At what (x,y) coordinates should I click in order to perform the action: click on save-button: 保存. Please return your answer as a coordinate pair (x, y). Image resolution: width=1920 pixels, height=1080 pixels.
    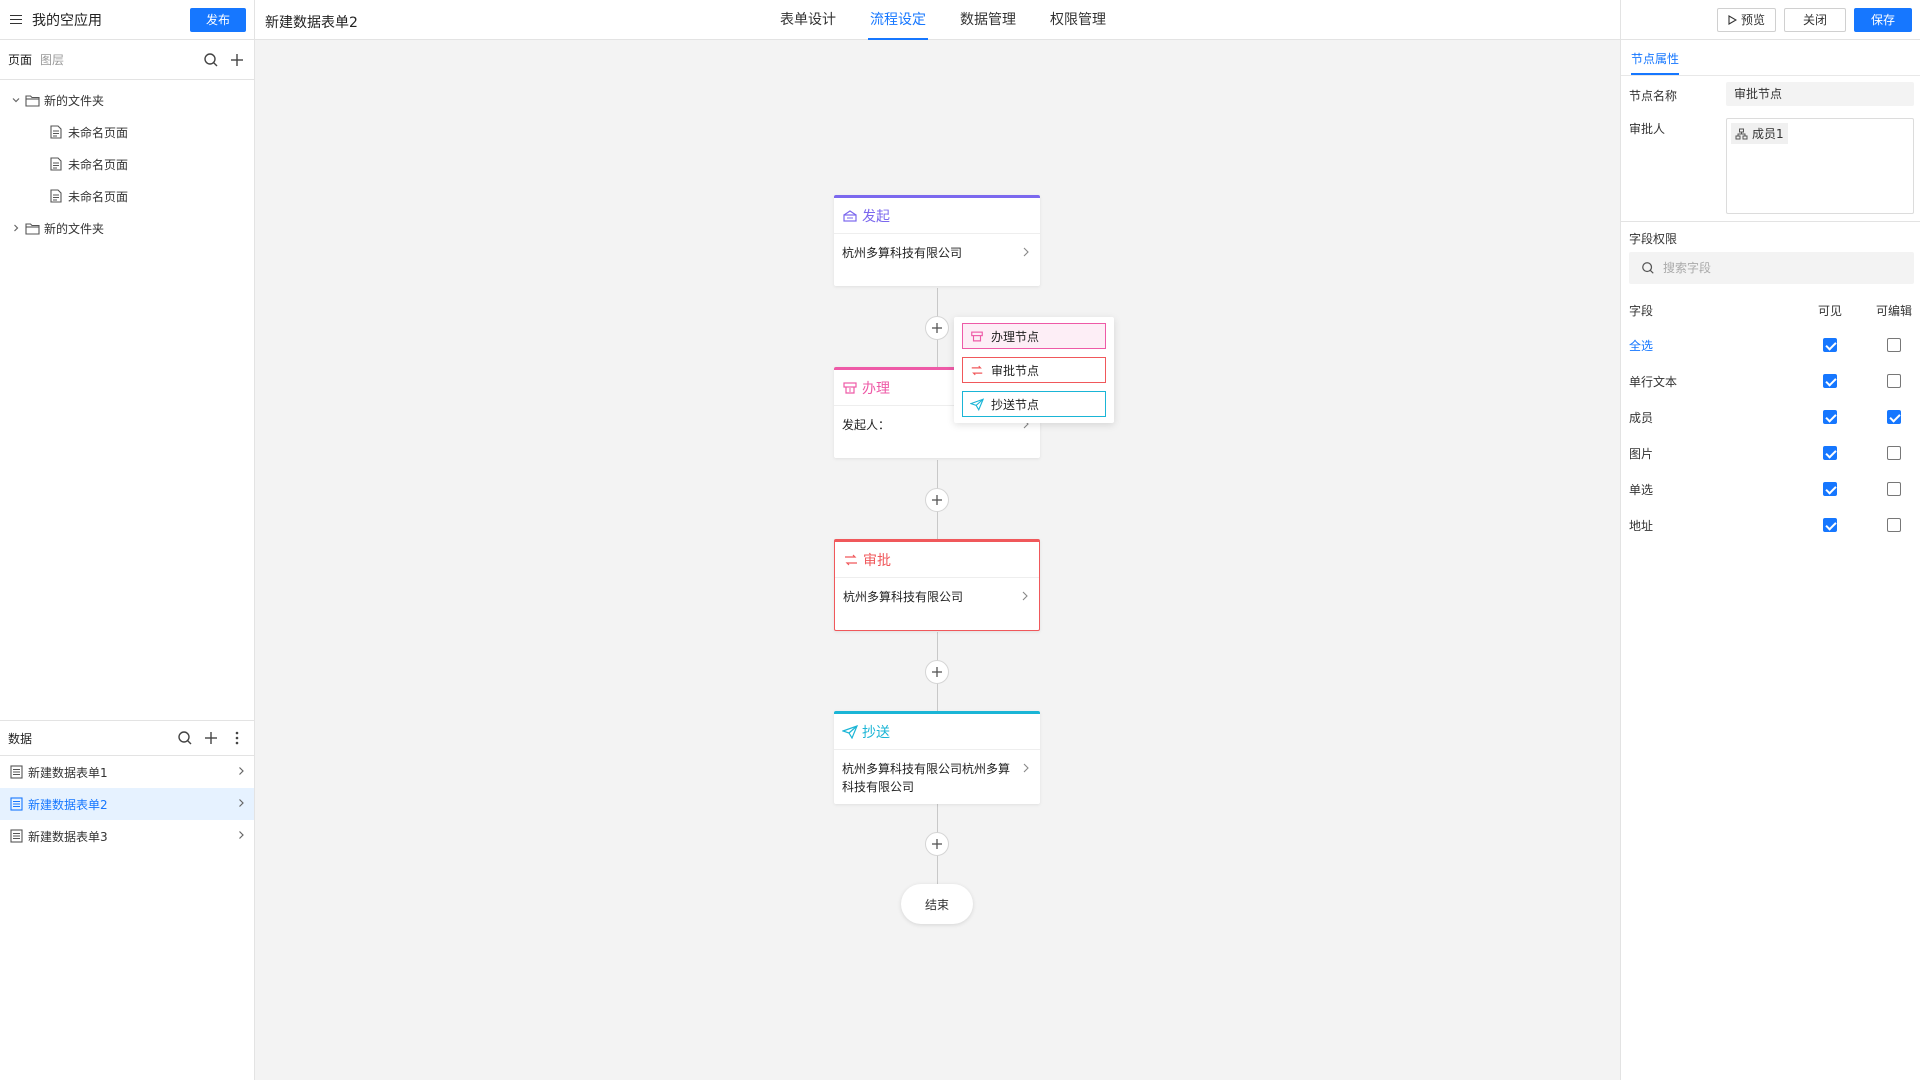
    Looking at the image, I should click on (1882, 19).